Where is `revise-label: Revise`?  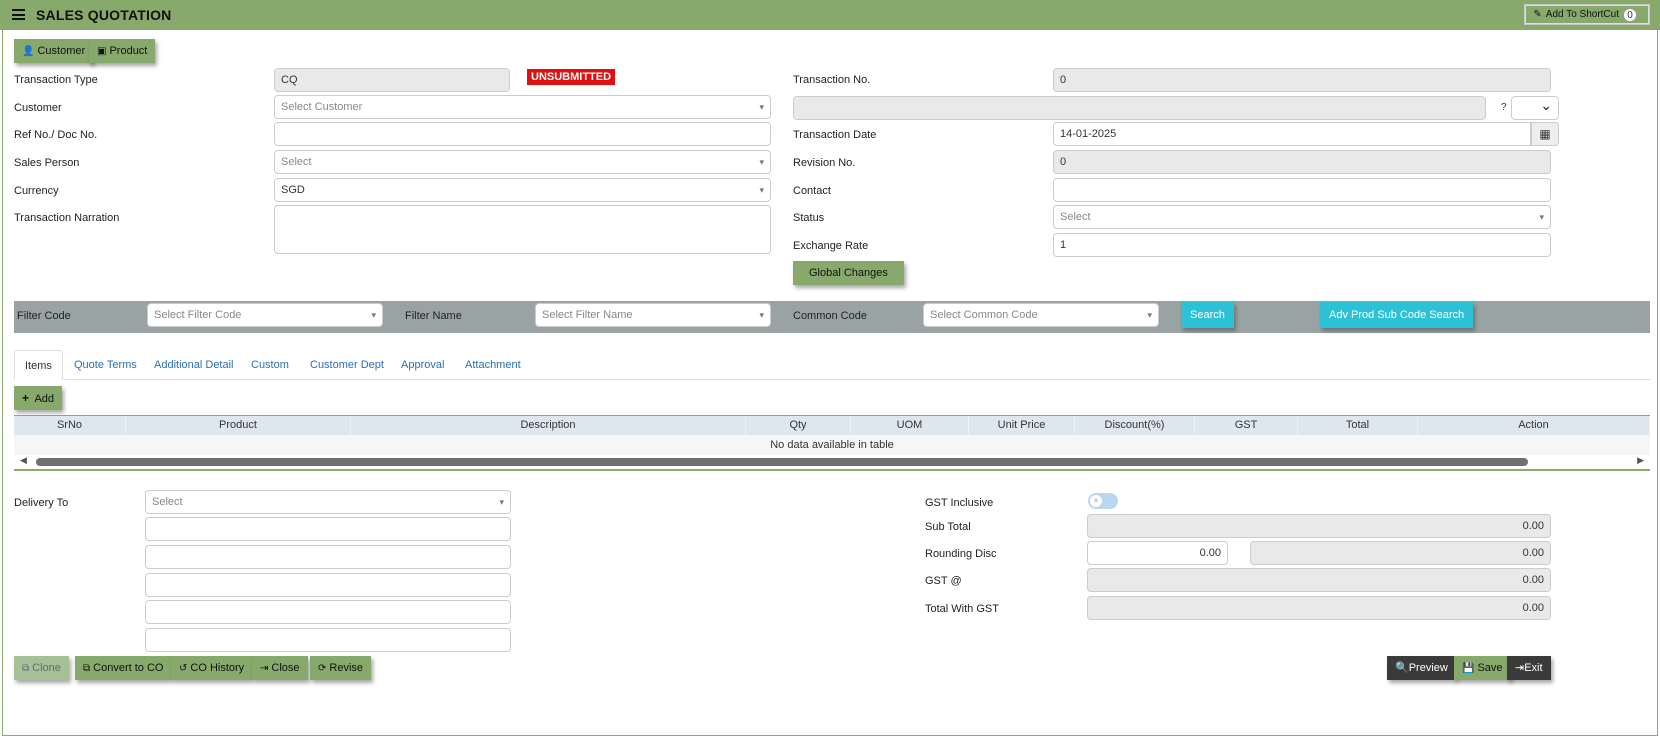 revise-label: Revise is located at coordinates (346, 668).